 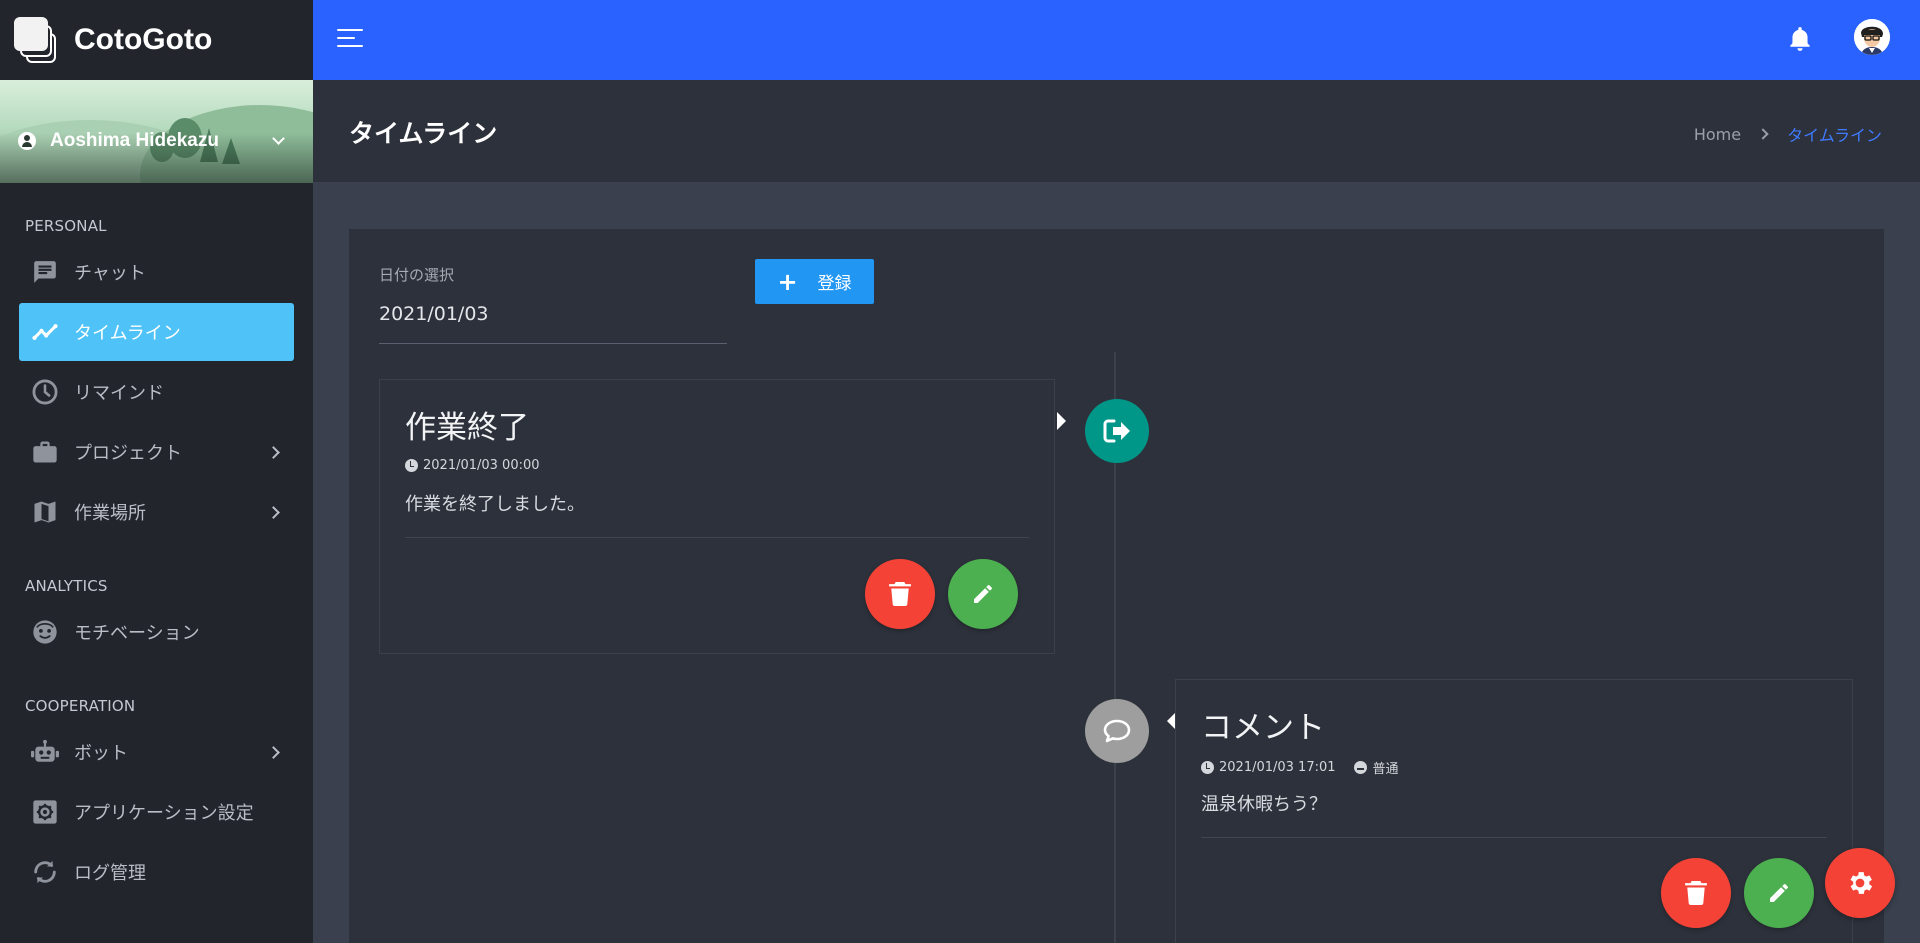 What do you see at coordinates (37, 40) in the screenshot?
I see `logo-icon` at bounding box center [37, 40].